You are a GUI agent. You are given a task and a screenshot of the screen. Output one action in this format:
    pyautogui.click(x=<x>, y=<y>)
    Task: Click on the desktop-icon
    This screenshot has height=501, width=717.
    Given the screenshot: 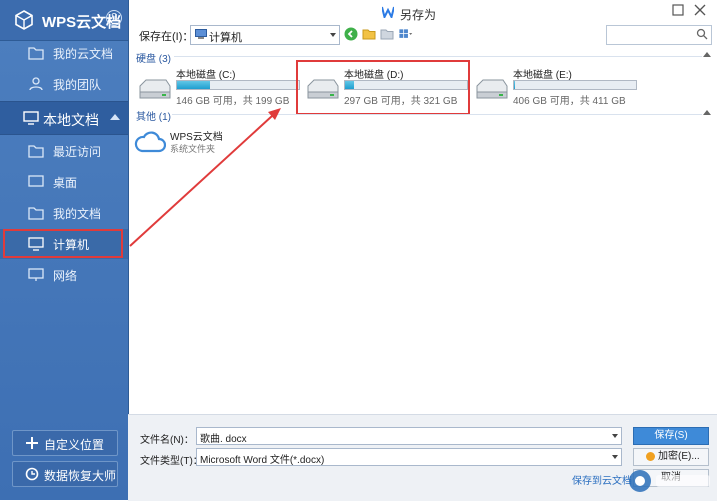 What is the action you would take?
    pyautogui.click(x=36, y=181)
    